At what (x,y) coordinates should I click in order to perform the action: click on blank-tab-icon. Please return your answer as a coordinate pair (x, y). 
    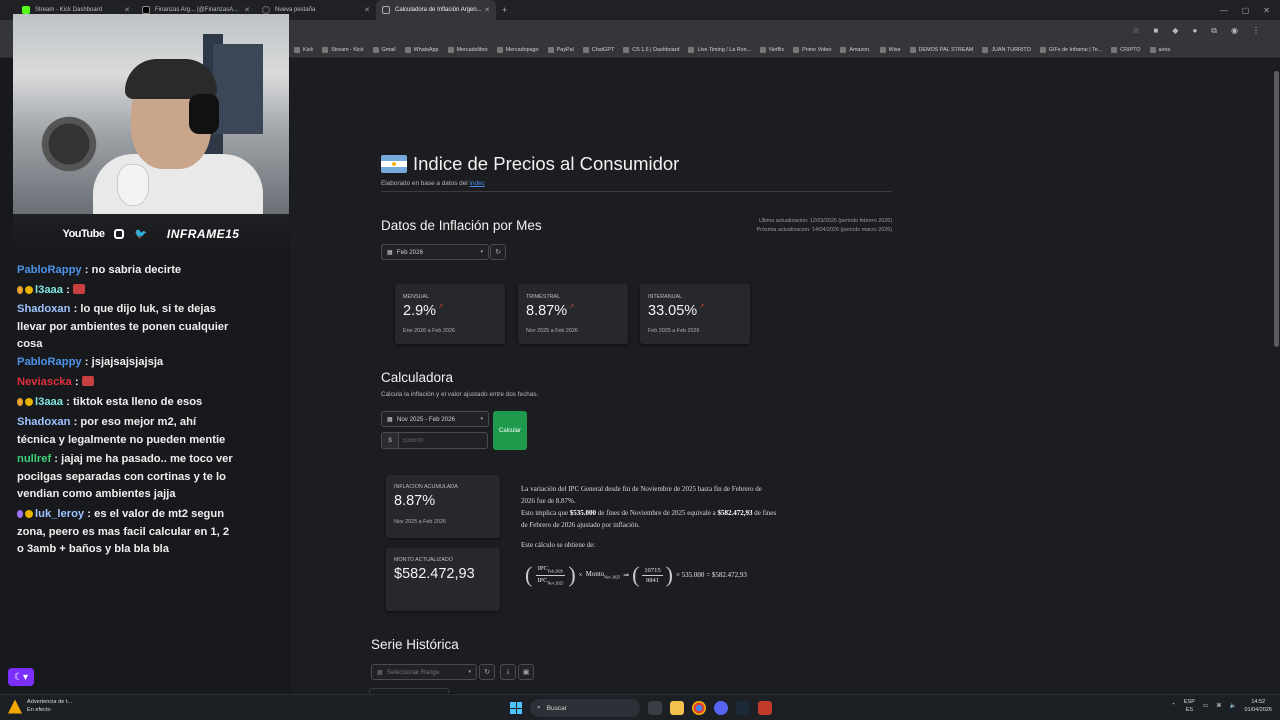
    Looking at the image, I should click on (266, 10).